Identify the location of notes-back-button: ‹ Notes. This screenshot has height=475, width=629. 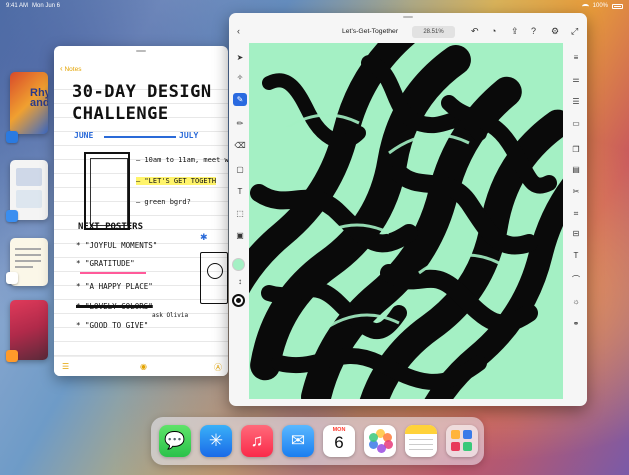
(70, 68).